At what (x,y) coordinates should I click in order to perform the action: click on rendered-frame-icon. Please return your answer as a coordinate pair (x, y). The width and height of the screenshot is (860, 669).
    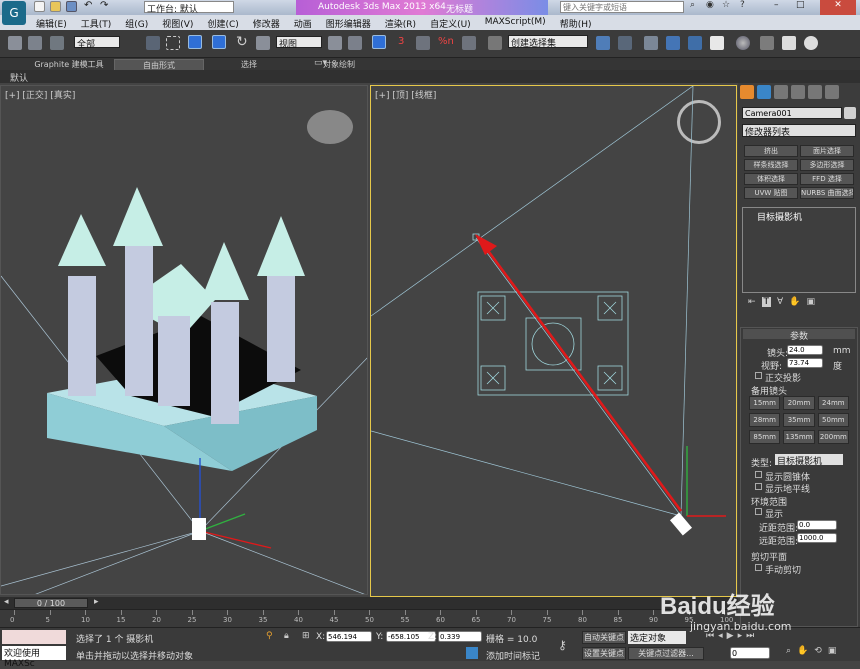
    Looking at the image, I should click on (789, 43).